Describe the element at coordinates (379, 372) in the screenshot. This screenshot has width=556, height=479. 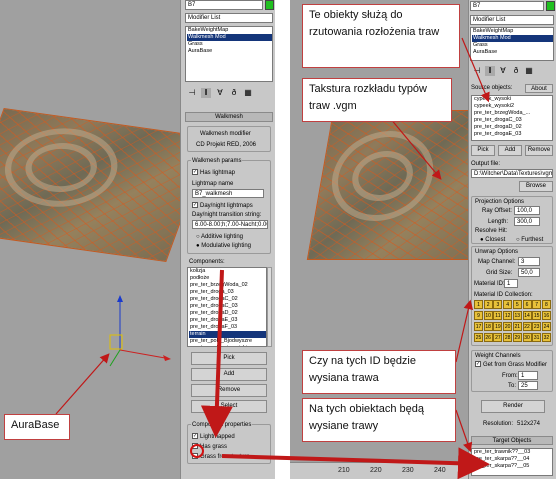
I see `callout-material-ids: Czy na tych ID będzie wysiana trawa` at that location.